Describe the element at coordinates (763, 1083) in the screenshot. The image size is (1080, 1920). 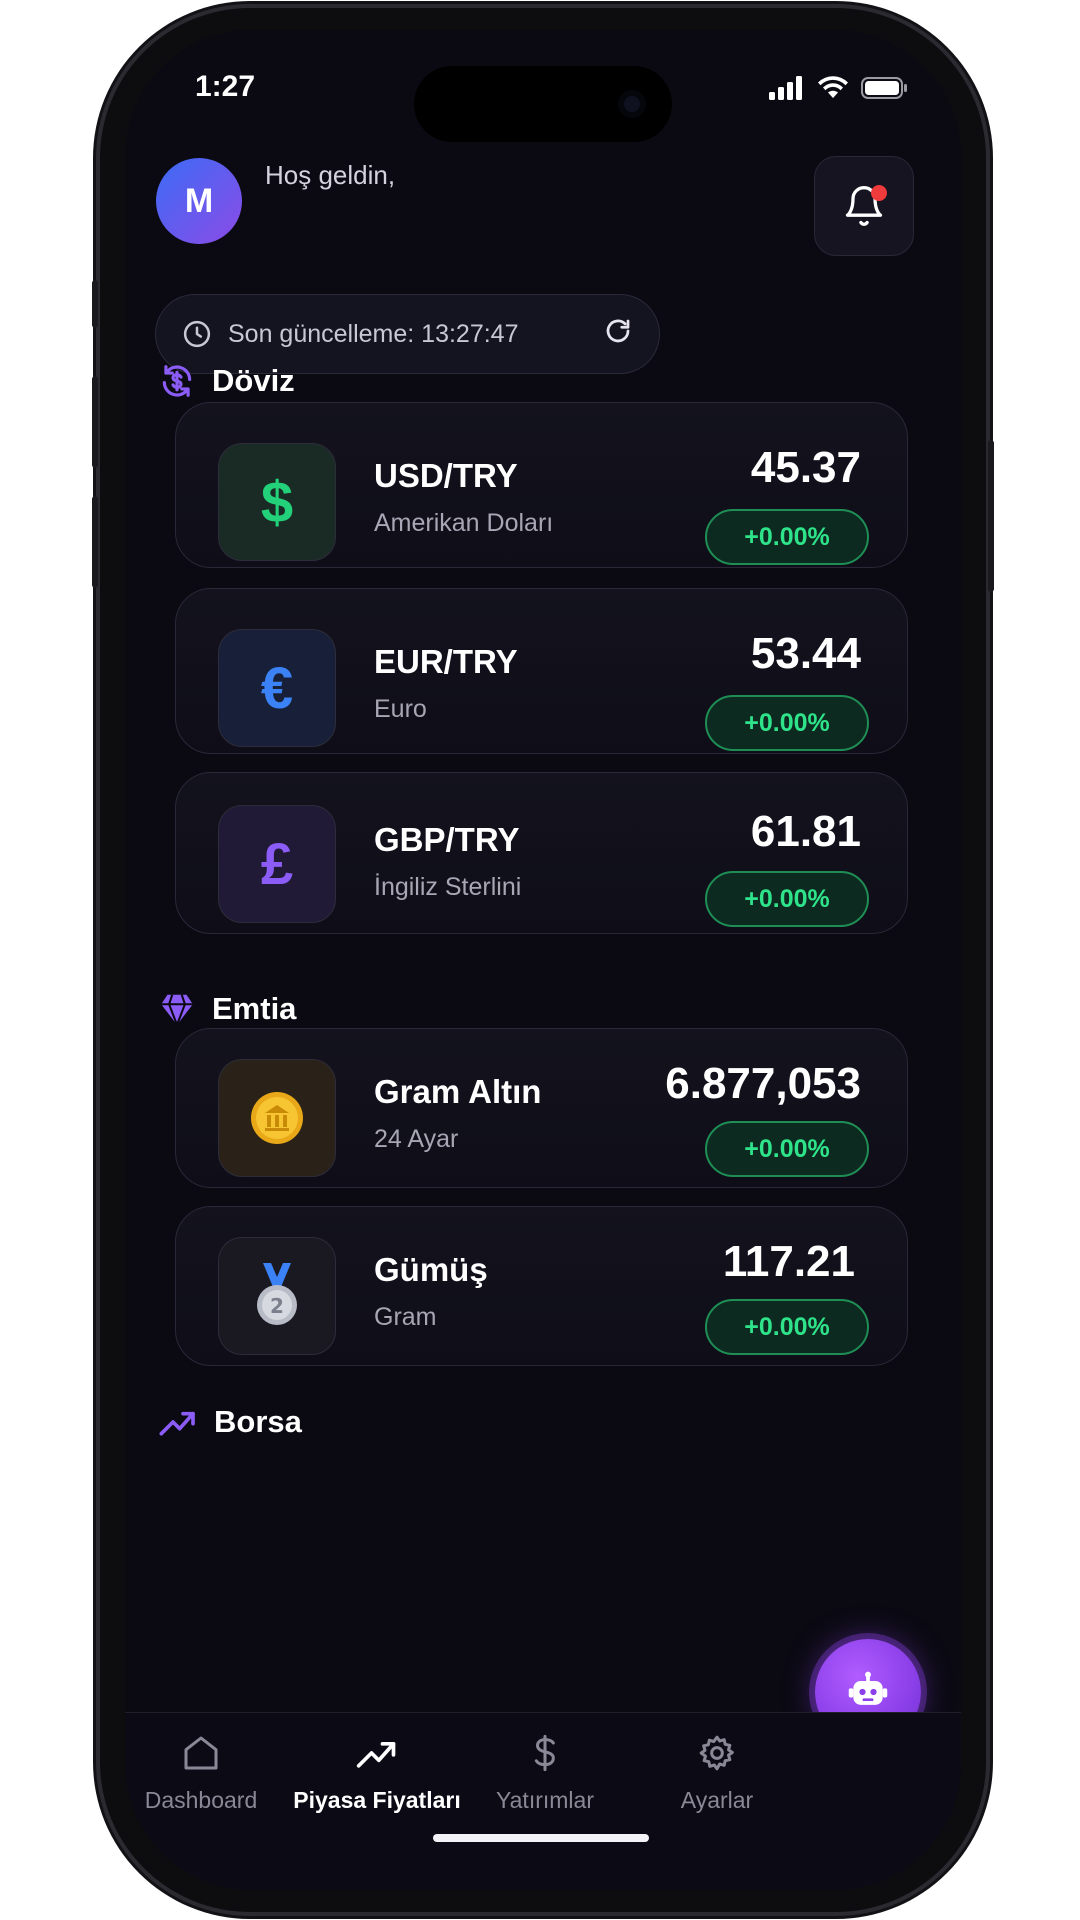
I see `commodity-price: 6.877,053` at that location.